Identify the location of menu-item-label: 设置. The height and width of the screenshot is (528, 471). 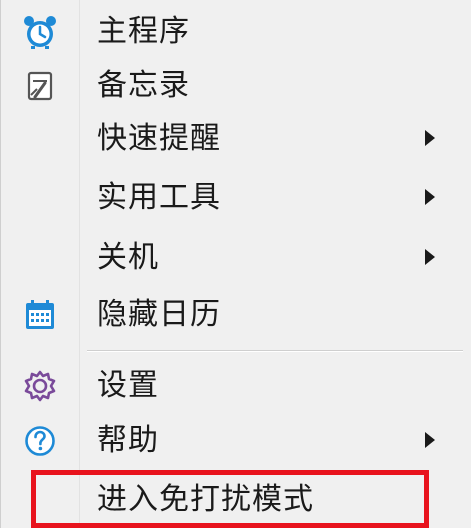
(128, 385).